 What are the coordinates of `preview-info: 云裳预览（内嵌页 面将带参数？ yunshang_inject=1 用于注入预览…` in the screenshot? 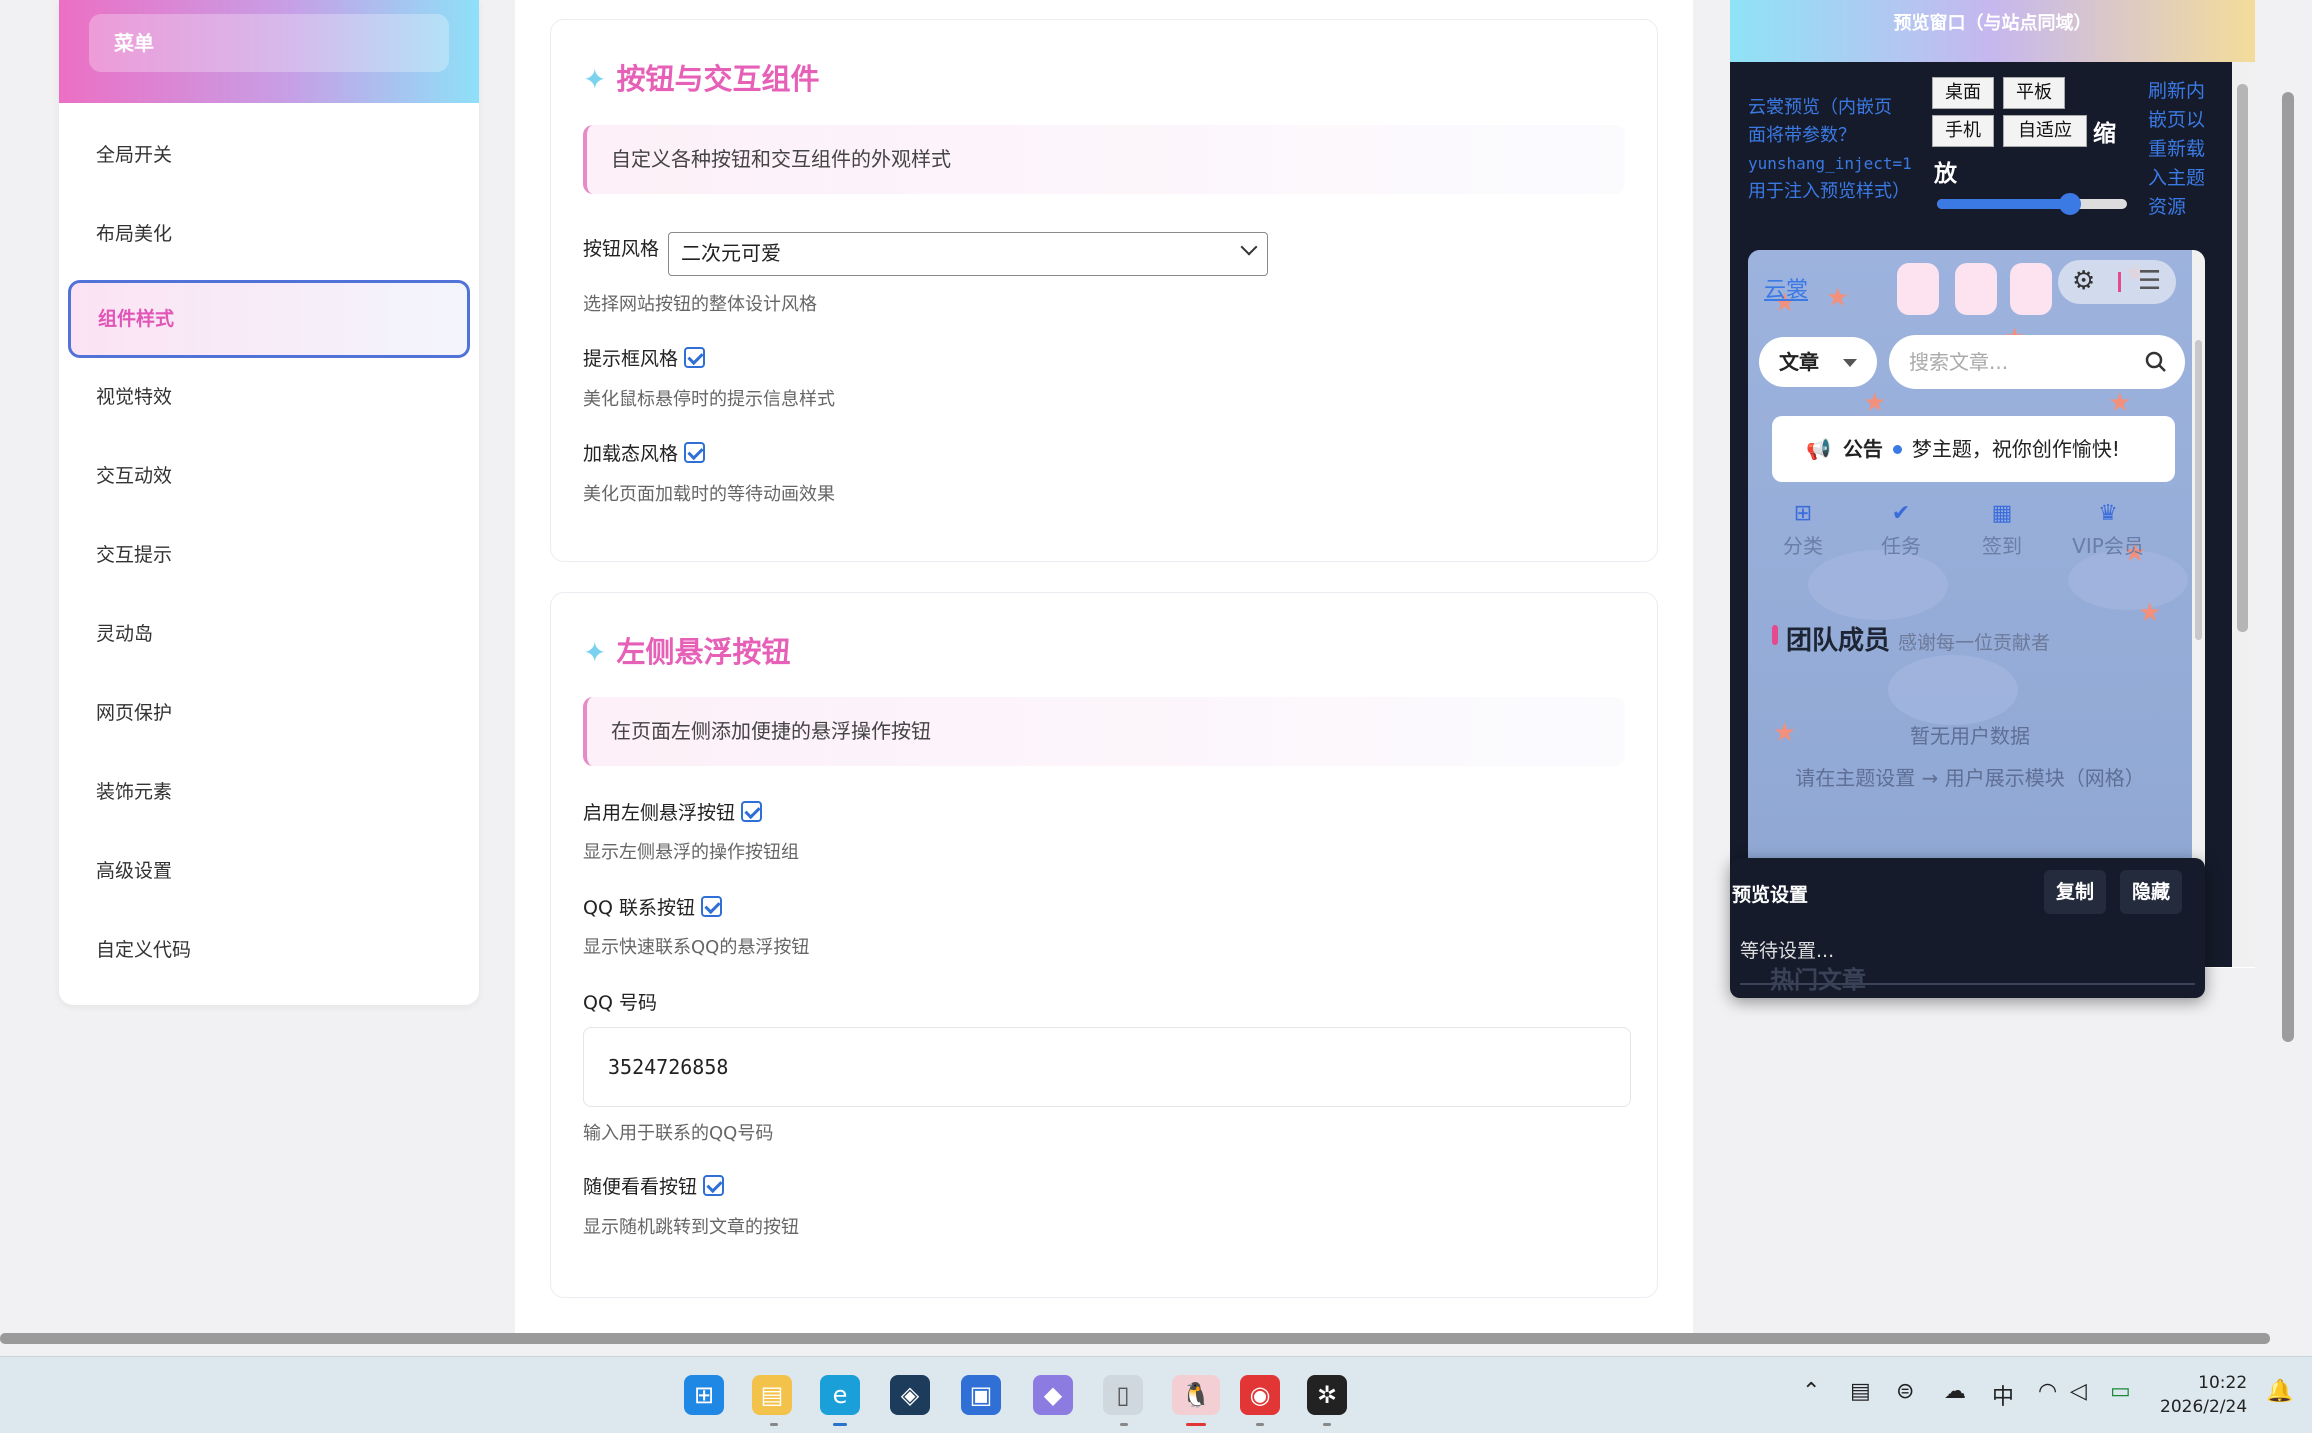 It's located at (1835, 150).